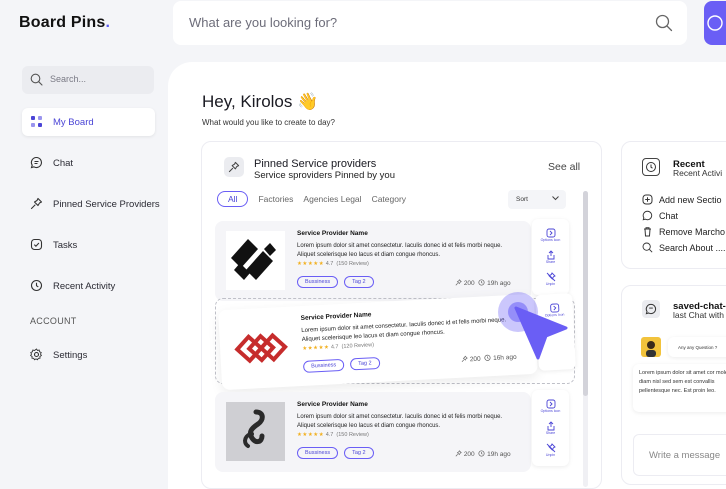  Describe the element at coordinates (36, 354) in the screenshot. I see `gear-icon` at that location.